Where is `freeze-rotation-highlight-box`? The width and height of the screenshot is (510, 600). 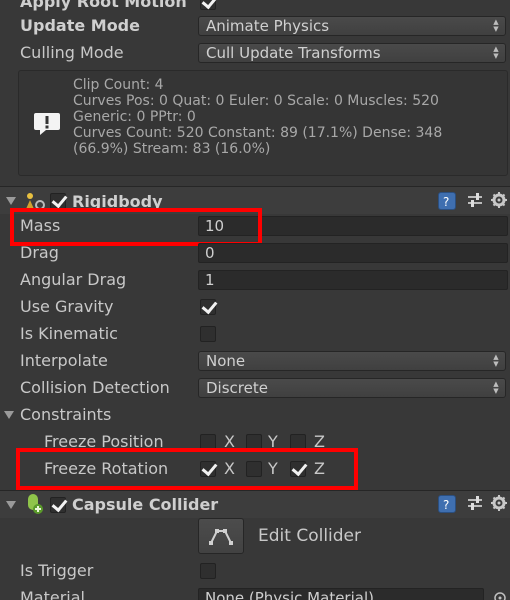 freeze-rotation-highlight-box is located at coordinates (187, 469).